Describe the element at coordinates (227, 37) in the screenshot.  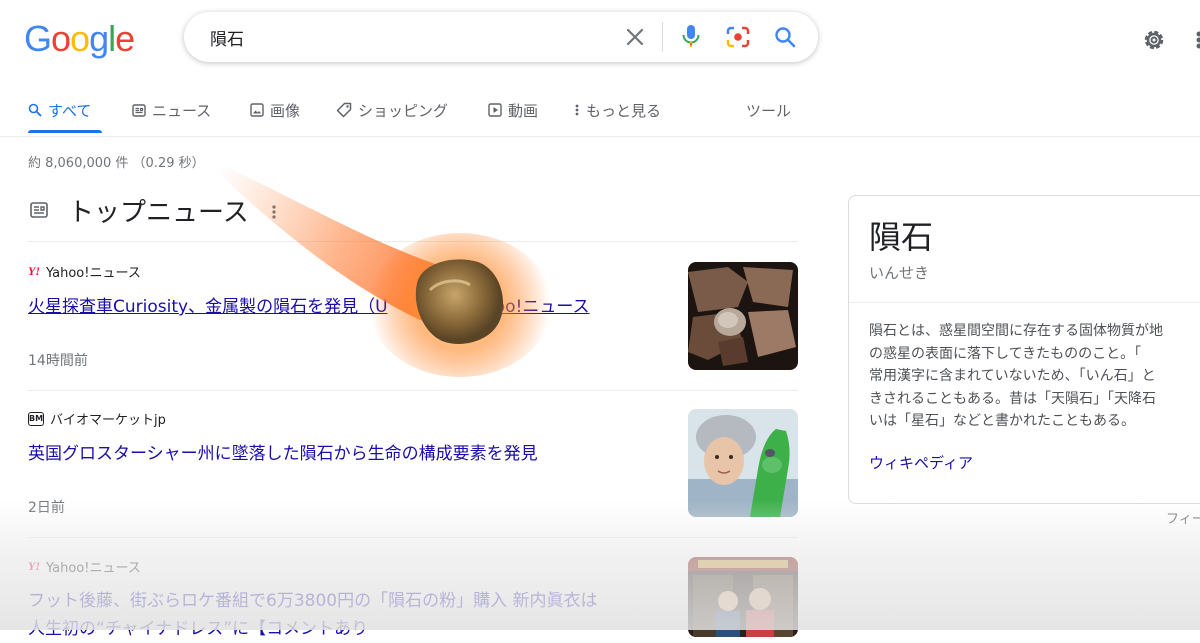
I see `search-input: 隕石` at that location.